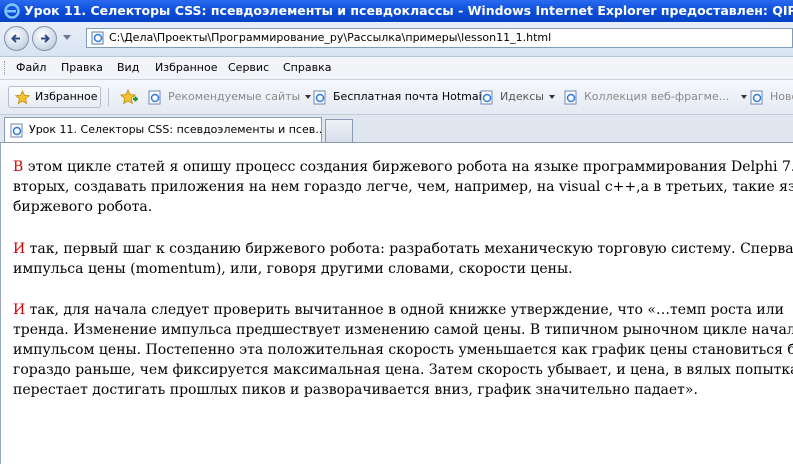 Image resolution: width=793 pixels, height=464 pixels. Describe the element at coordinates (108, 97) in the screenshot. I see `favorites-separator` at that location.